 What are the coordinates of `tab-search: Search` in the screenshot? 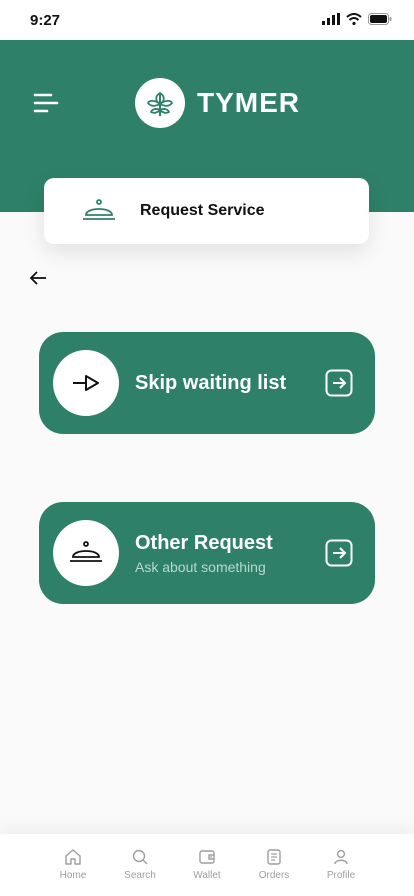 It's located at (140, 864).